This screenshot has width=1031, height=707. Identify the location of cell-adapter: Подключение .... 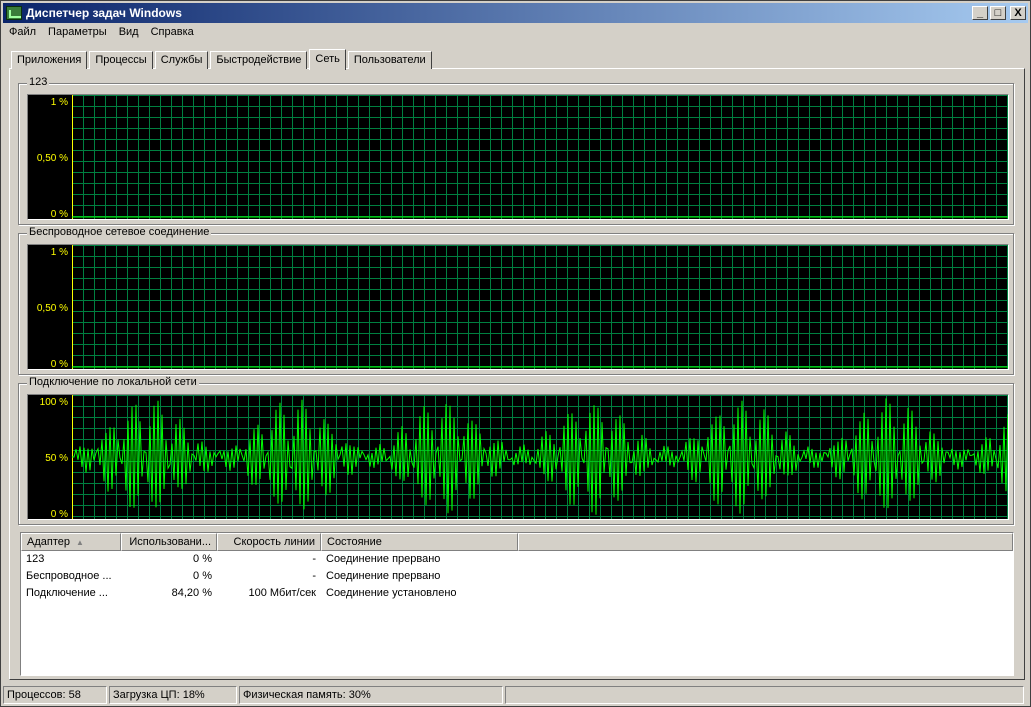
(67, 593).